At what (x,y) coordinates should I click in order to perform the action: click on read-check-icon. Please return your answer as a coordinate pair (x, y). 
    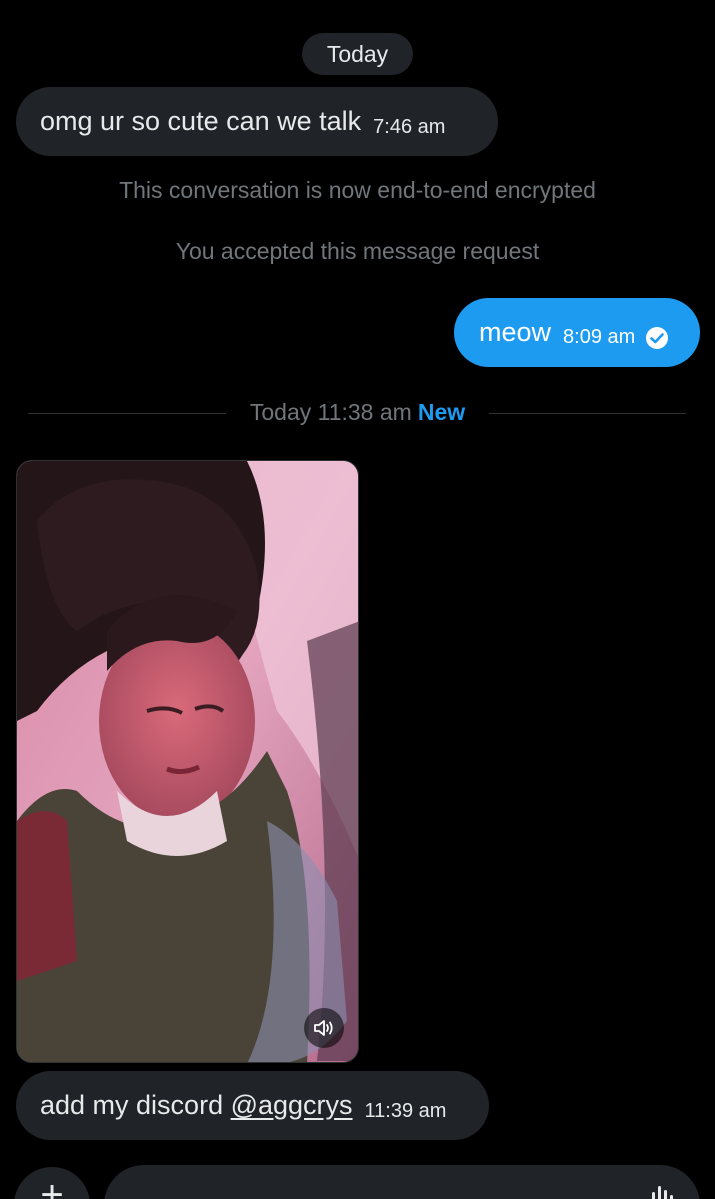
    Looking at the image, I should click on (657, 337).